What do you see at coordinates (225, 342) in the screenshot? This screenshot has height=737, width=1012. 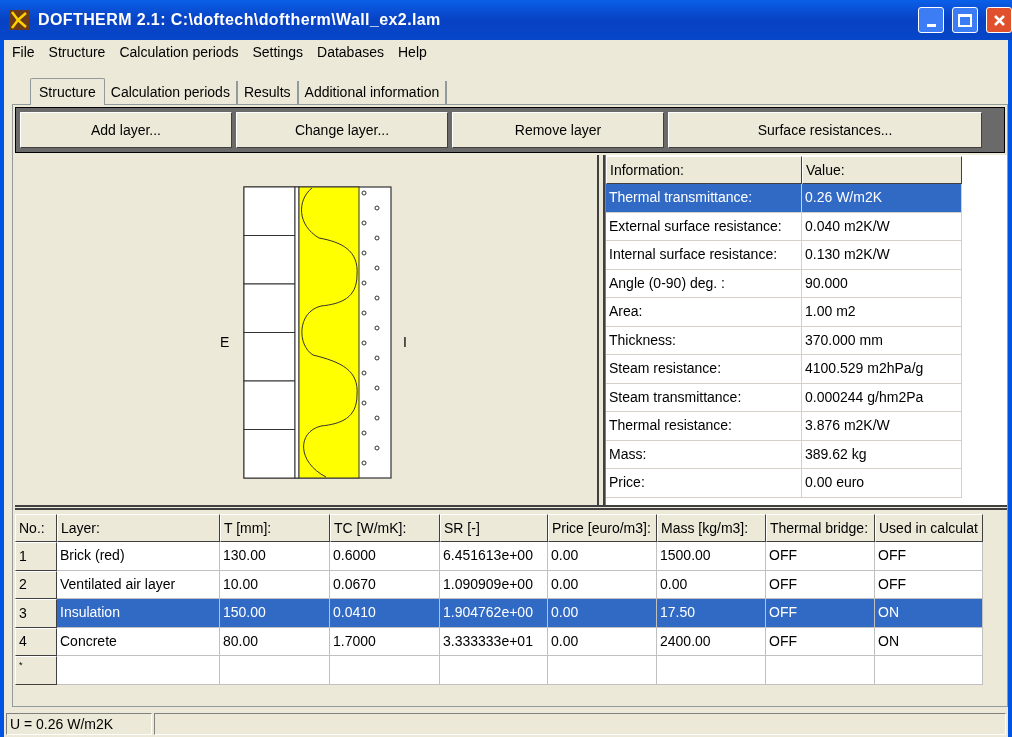 I see `exterior-label: E` at bounding box center [225, 342].